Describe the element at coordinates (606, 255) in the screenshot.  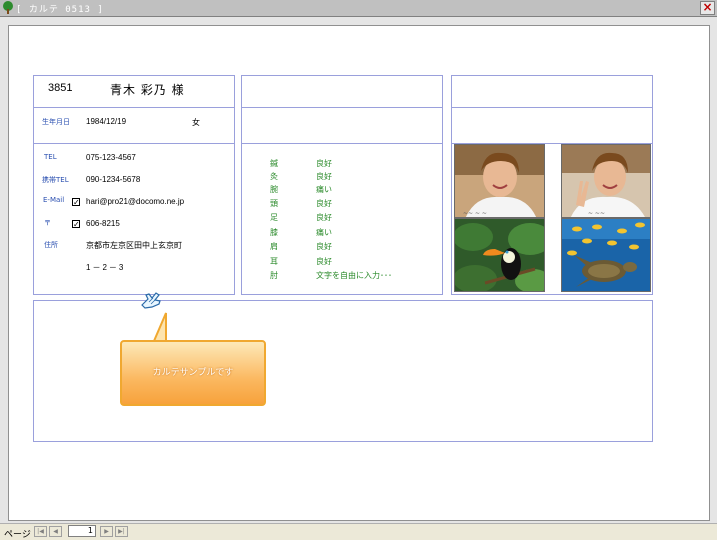
I see `sea-turtle-photo` at that location.